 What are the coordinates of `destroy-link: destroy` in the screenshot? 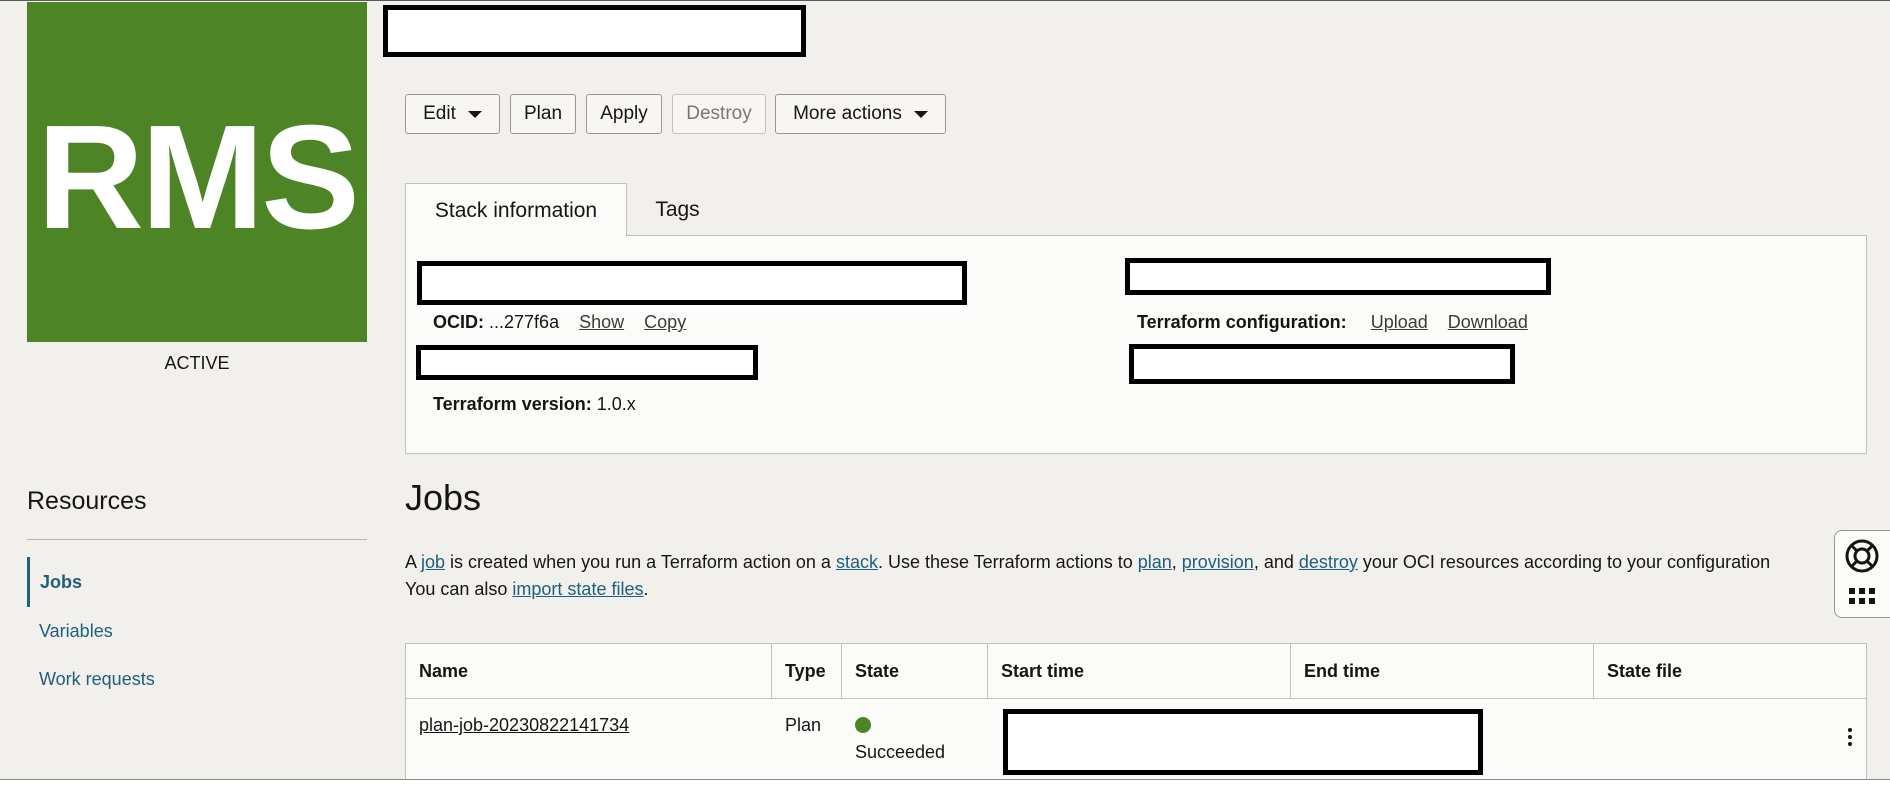 It's located at (1328, 562).